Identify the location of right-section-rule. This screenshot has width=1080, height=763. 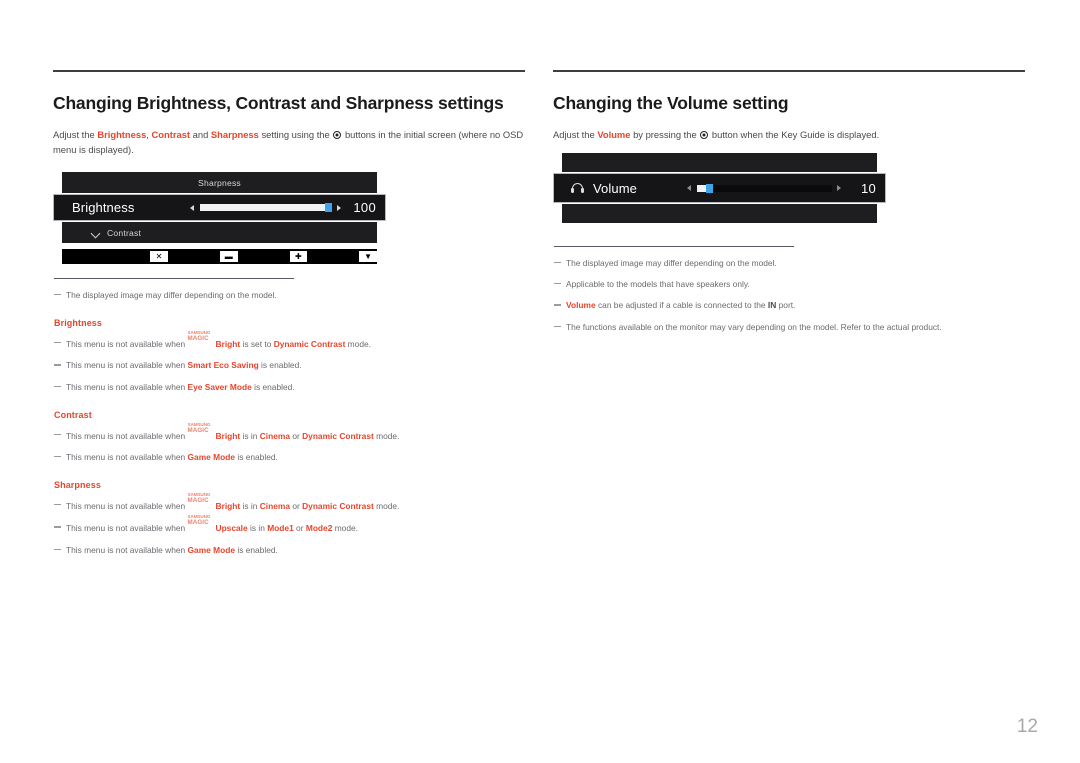
(789, 71).